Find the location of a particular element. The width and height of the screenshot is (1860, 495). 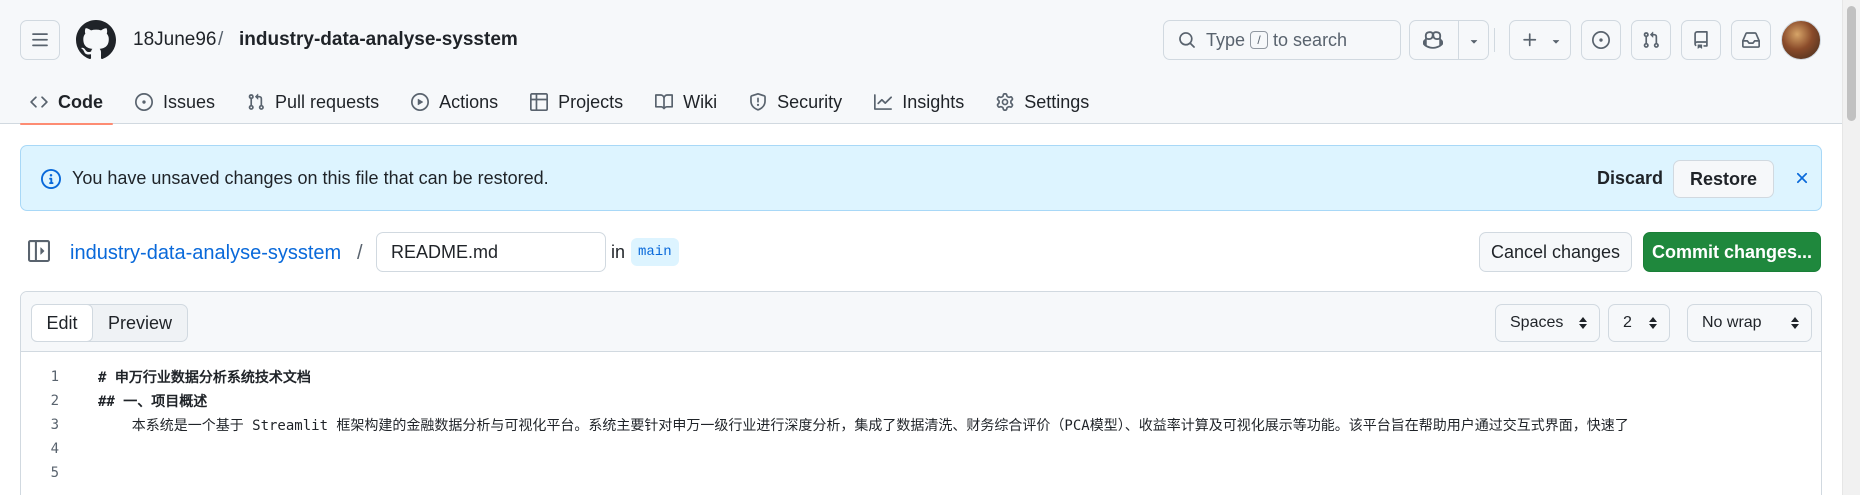

code-line: 4 is located at coordinates (921, 449).